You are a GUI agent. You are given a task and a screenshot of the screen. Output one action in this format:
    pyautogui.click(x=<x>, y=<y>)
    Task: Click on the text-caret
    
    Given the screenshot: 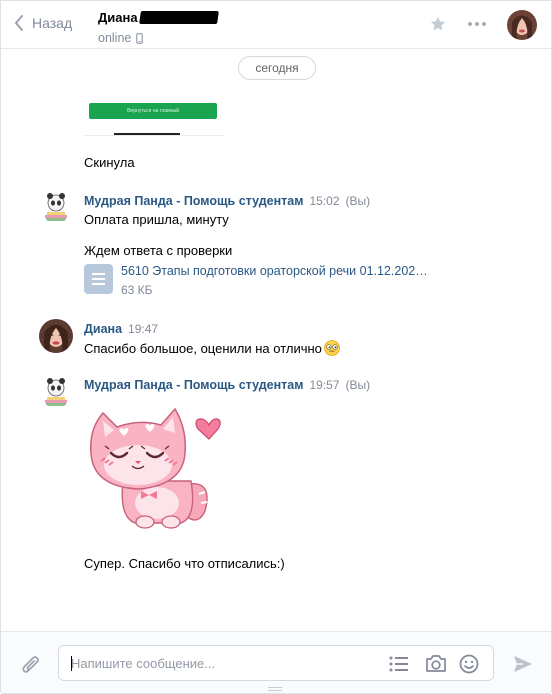 What is the action you would take?
    pyautogui.click(x=71, y=663)
    